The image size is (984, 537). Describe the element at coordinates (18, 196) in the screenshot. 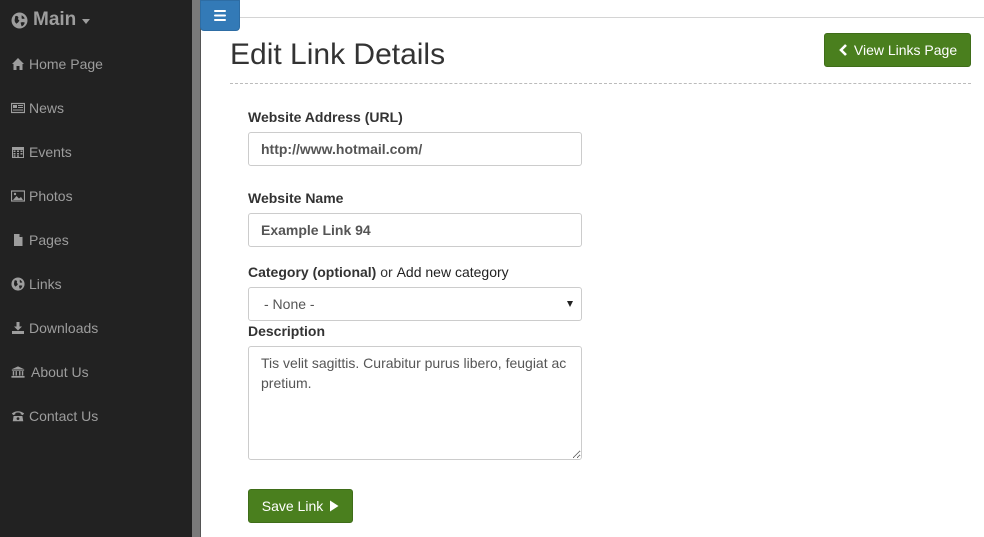

I see `picture-icon` at that location.